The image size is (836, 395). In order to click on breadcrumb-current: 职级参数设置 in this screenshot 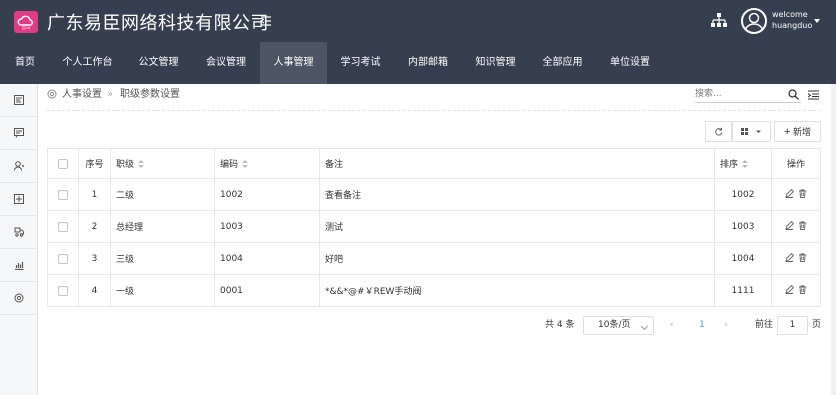, I will do `click(150, 94)`.